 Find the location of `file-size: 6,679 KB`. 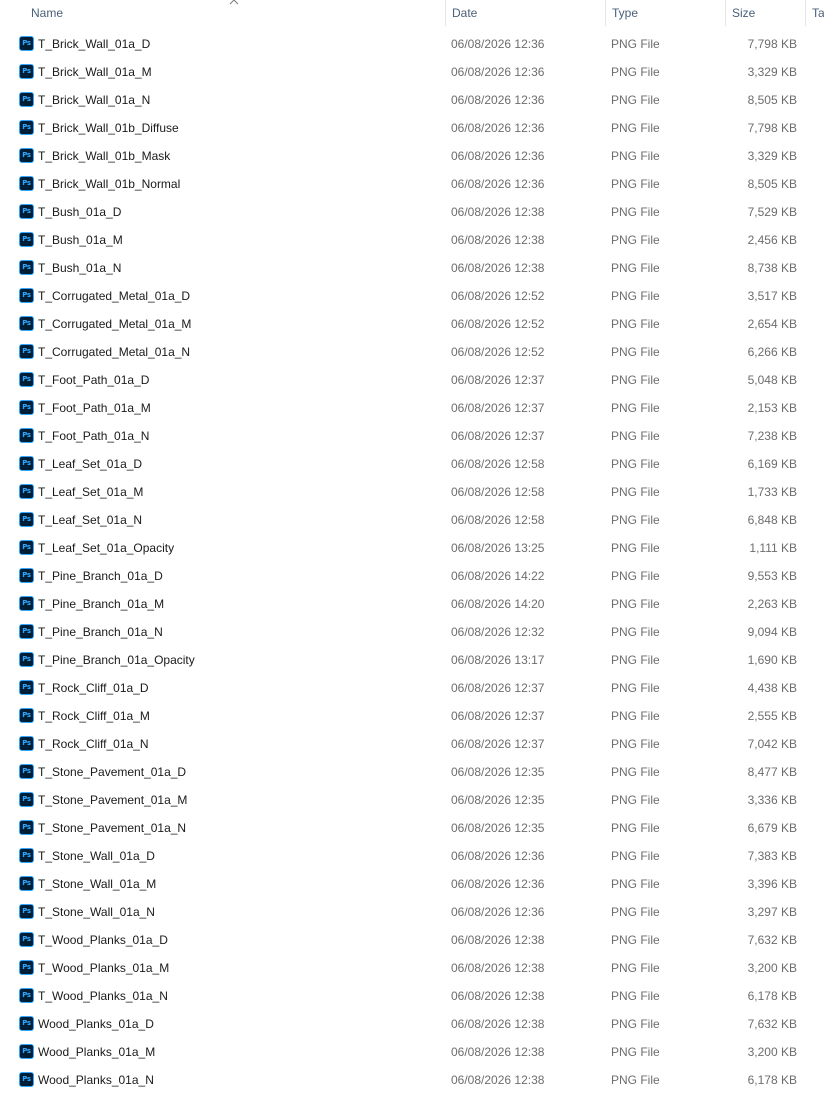

file-size: 6,679 KB is located at coordinates (772, 828).